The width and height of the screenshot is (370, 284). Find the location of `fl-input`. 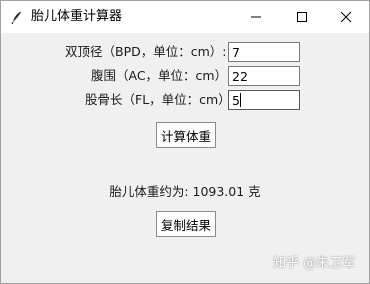

fl-input is located at coordinates (264, 100).